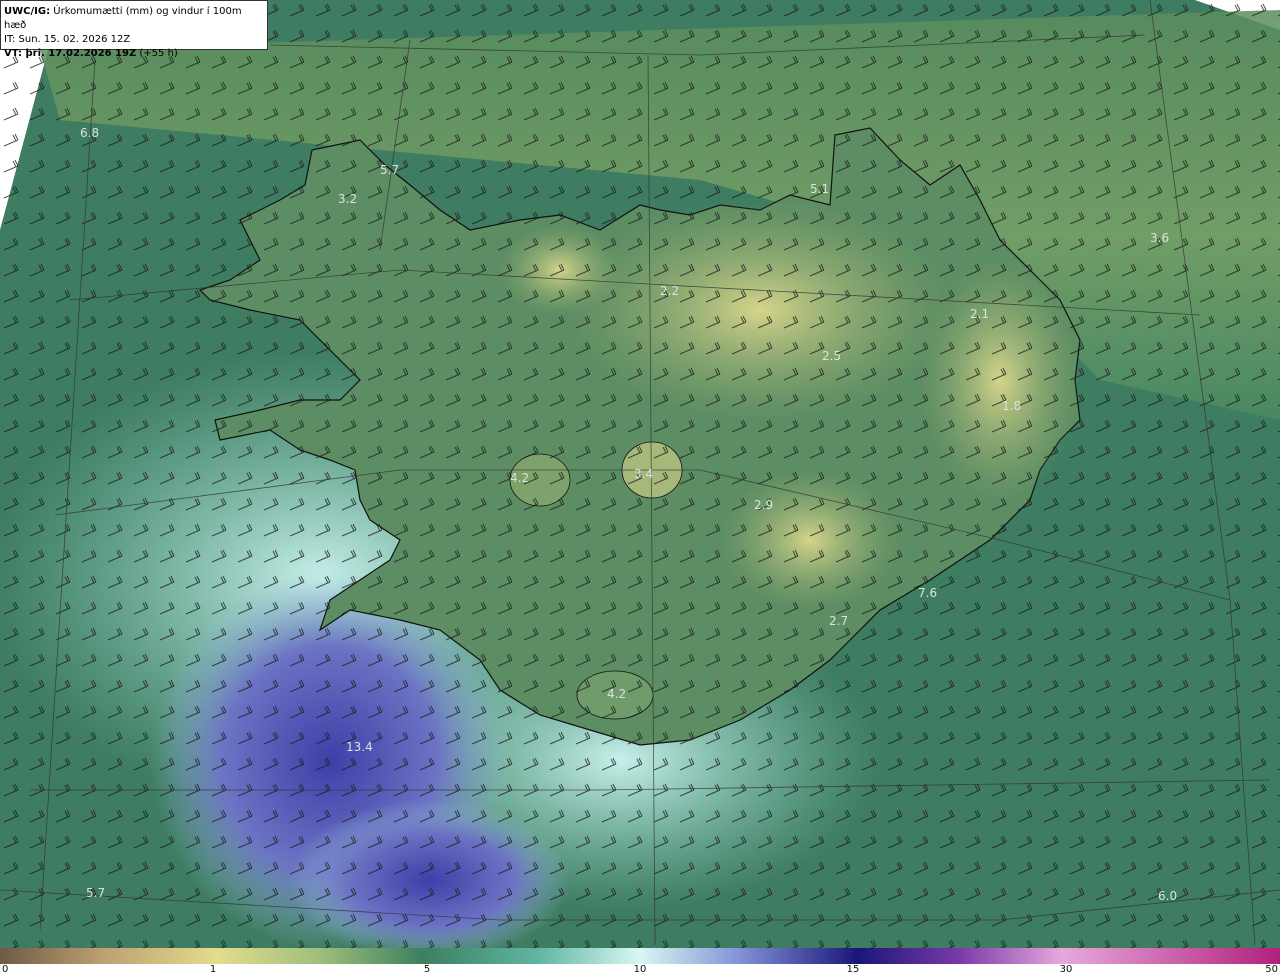 The height and width of the screenshot is (978, 1280). What do you see at coordinates (640, 969) in the screenshot?
I see `colorbar-tick: 10` at bounding box center [640, 969].